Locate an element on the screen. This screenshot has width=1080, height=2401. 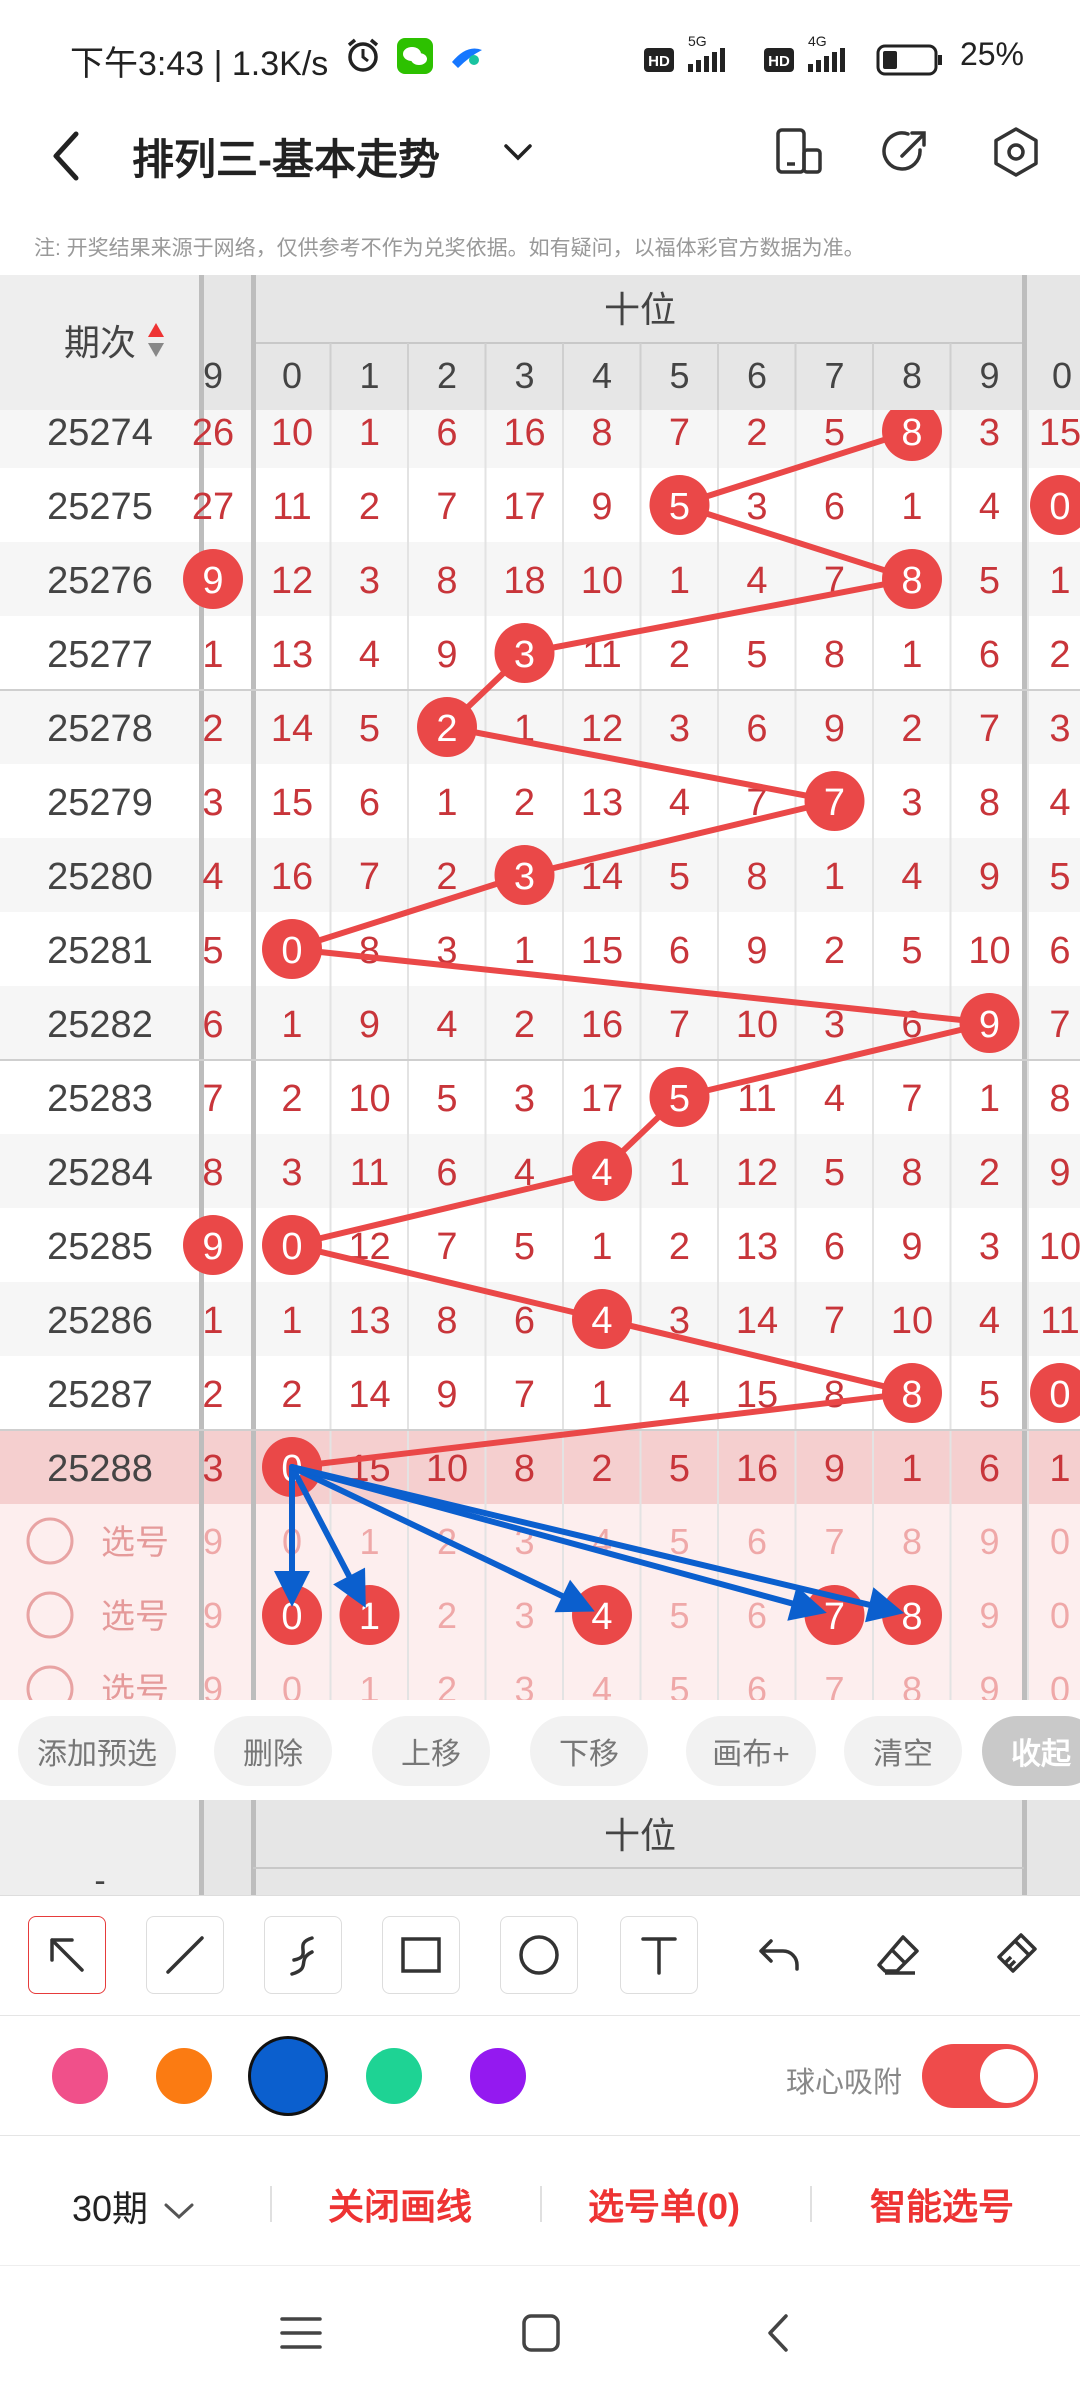
close-draw-button: 关闭画线 is located at coordinates (400, 2204).